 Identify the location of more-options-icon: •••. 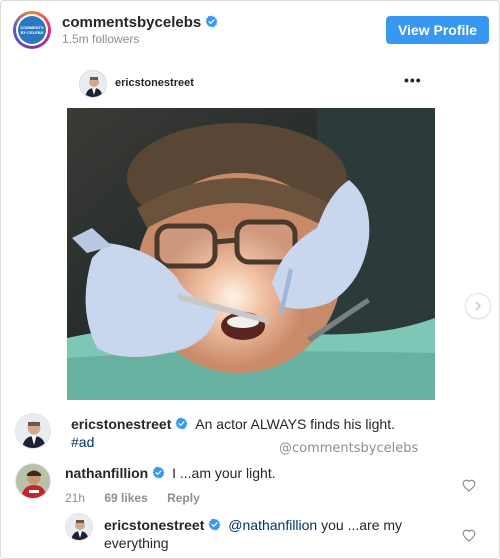
(413, 80).